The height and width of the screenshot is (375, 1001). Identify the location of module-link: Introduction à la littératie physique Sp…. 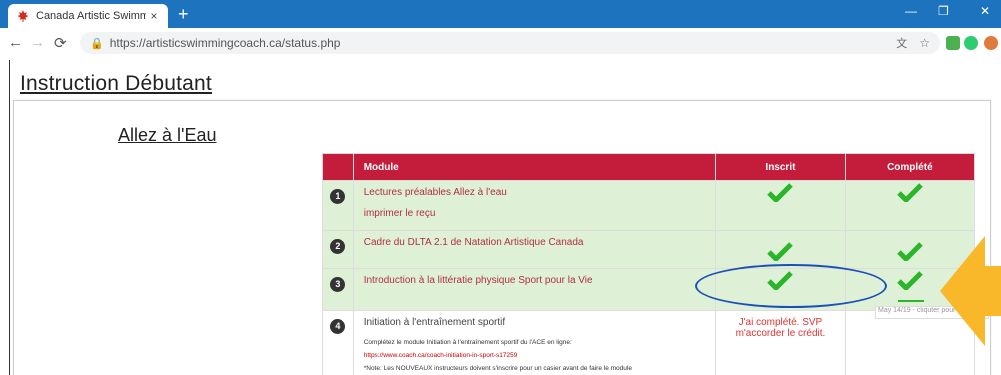
(534, 280).